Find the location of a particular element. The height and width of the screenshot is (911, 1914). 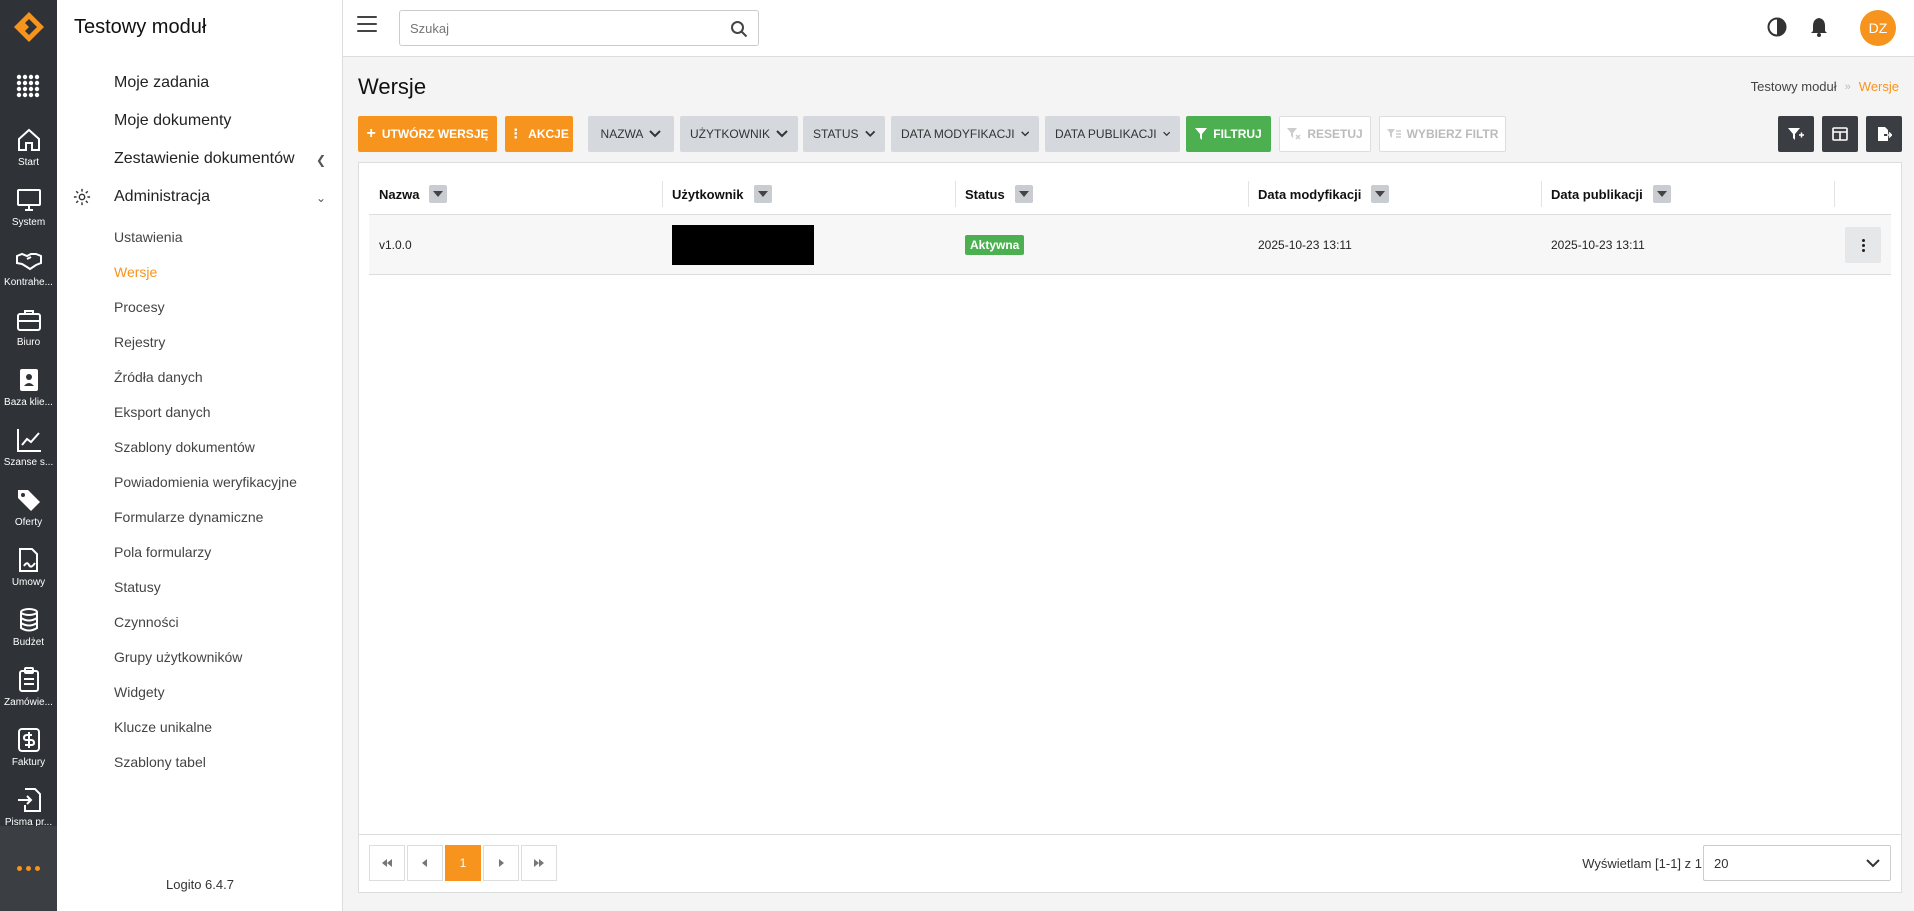

apps-grid-icon is located at coordinates (28, 86).